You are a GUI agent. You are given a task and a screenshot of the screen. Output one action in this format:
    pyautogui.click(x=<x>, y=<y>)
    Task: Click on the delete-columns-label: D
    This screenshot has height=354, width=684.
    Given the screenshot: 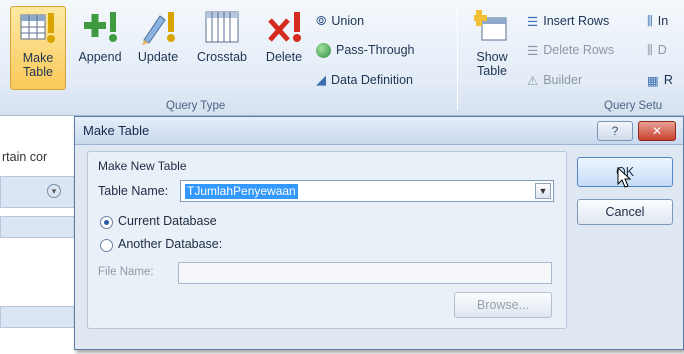 What is the action you would take?
    pyautogui.click(x=662, y=50)
    